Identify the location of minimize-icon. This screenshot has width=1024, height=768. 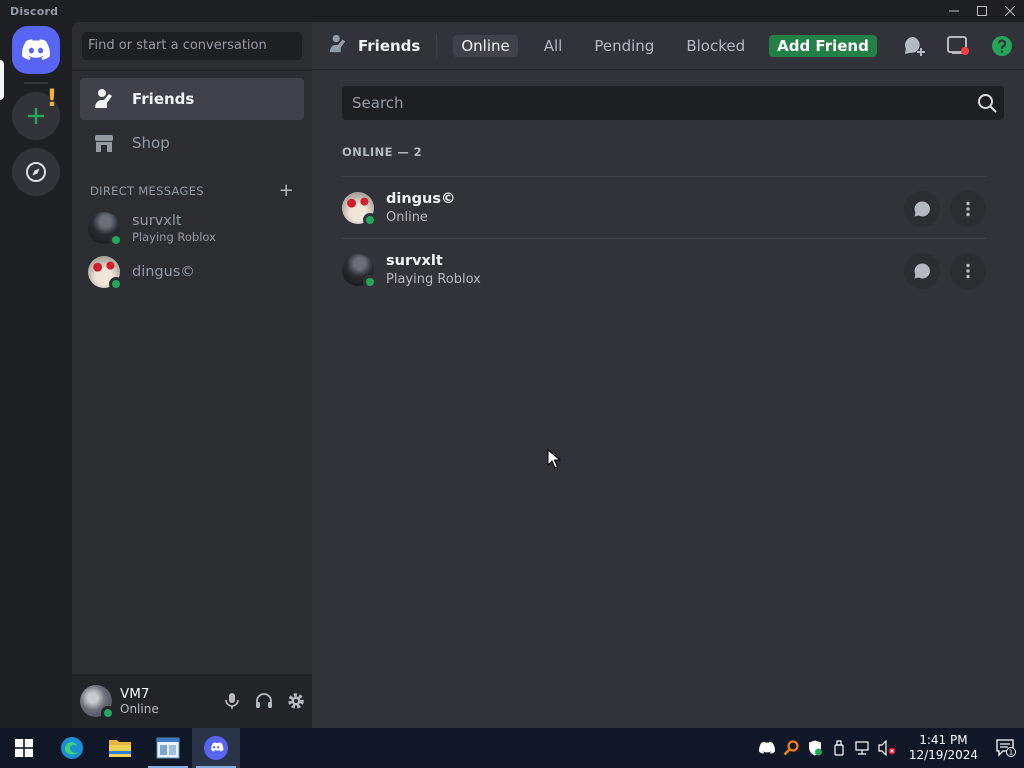
(954, 11).